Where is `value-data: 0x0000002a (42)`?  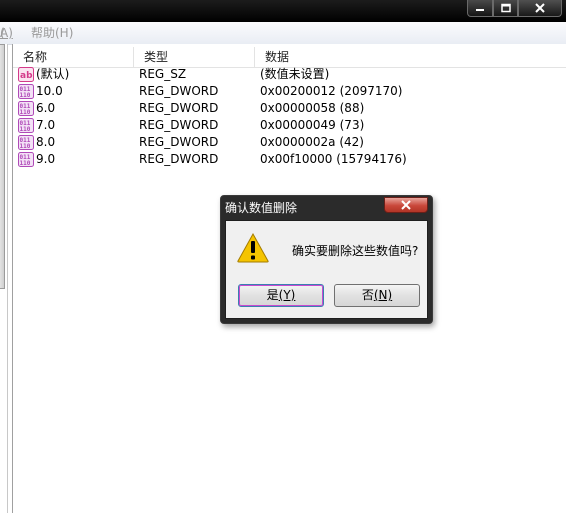 value-data: 0x0000002a (42) is located at coordinates (312, 142).